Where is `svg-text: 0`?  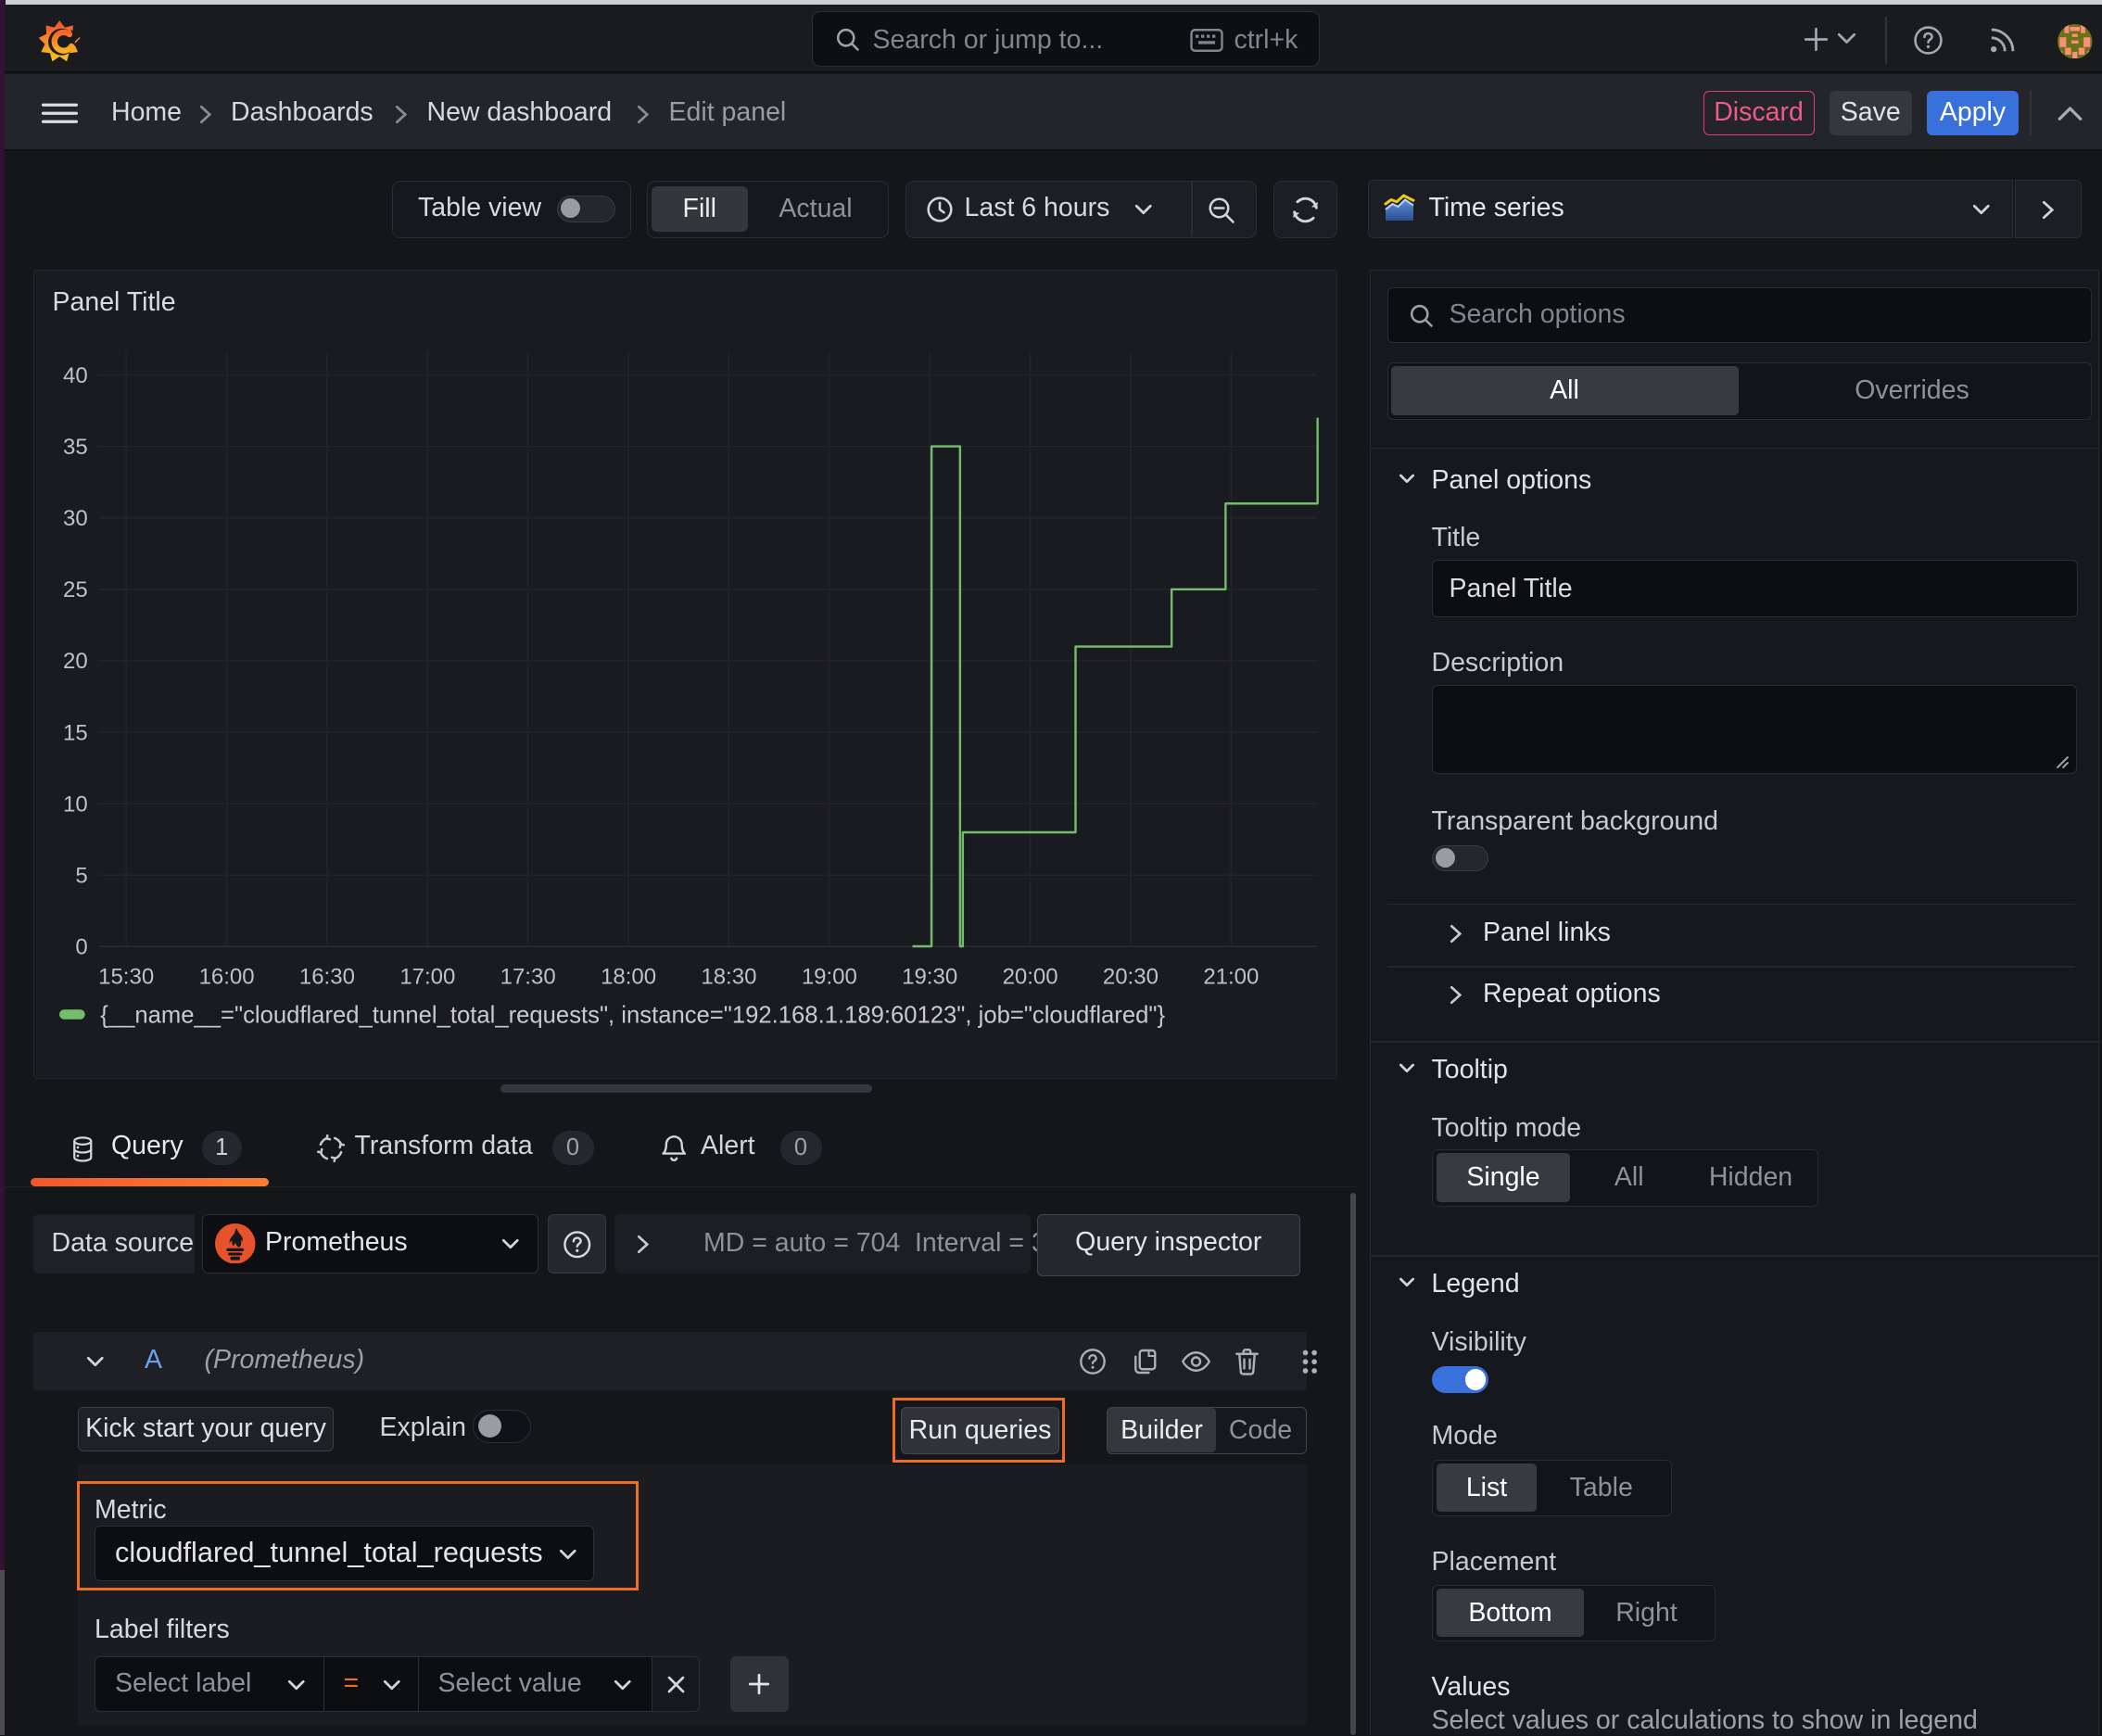 svg-text: 0 is located at coordinates (81, 947).